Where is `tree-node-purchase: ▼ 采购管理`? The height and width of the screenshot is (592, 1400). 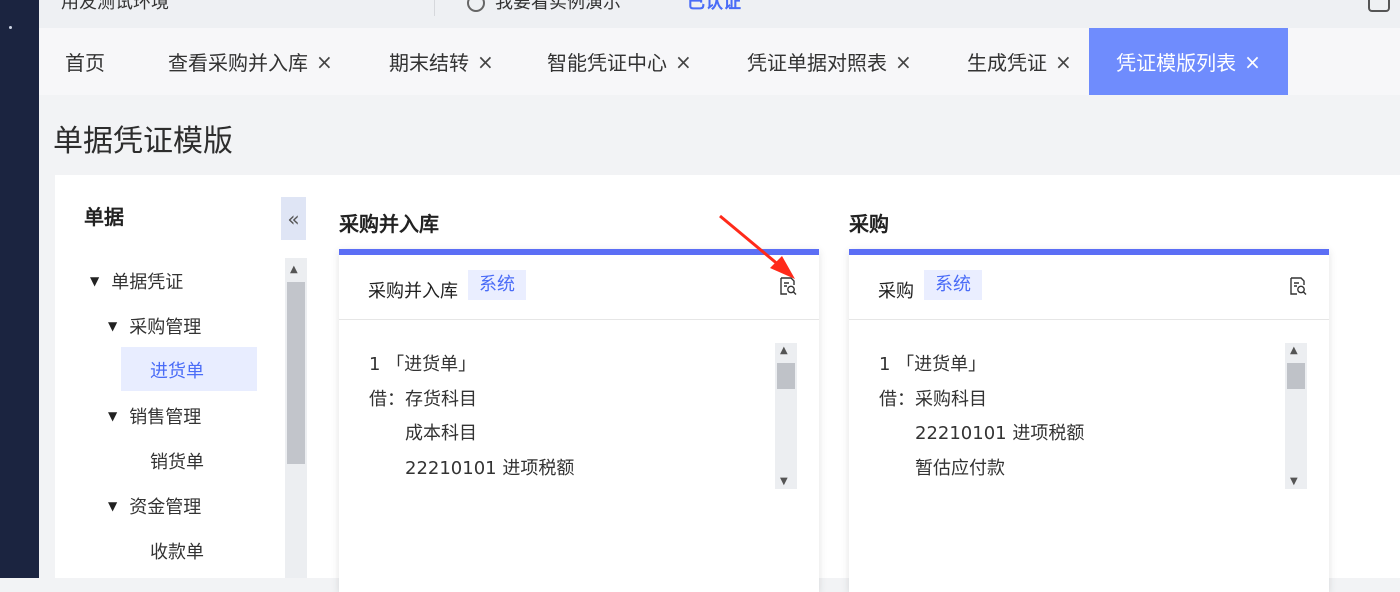 tree-node-purchase: ▼ 采购管理 is located at coordinates (154, 326).